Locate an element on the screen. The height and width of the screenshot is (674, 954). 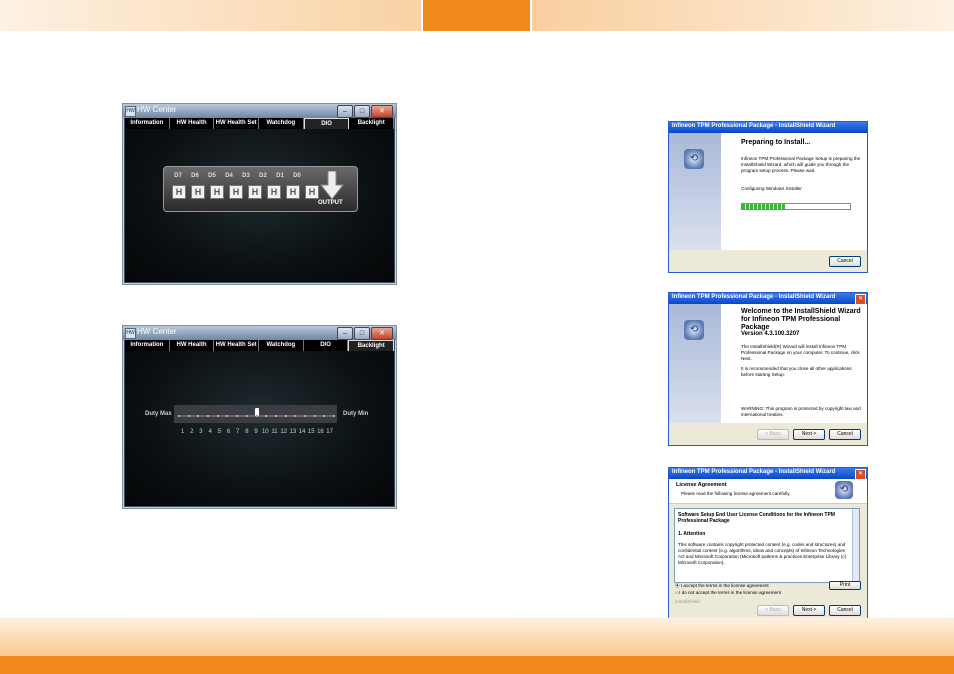
license-scrollbar is located at coordinates (855, 545).